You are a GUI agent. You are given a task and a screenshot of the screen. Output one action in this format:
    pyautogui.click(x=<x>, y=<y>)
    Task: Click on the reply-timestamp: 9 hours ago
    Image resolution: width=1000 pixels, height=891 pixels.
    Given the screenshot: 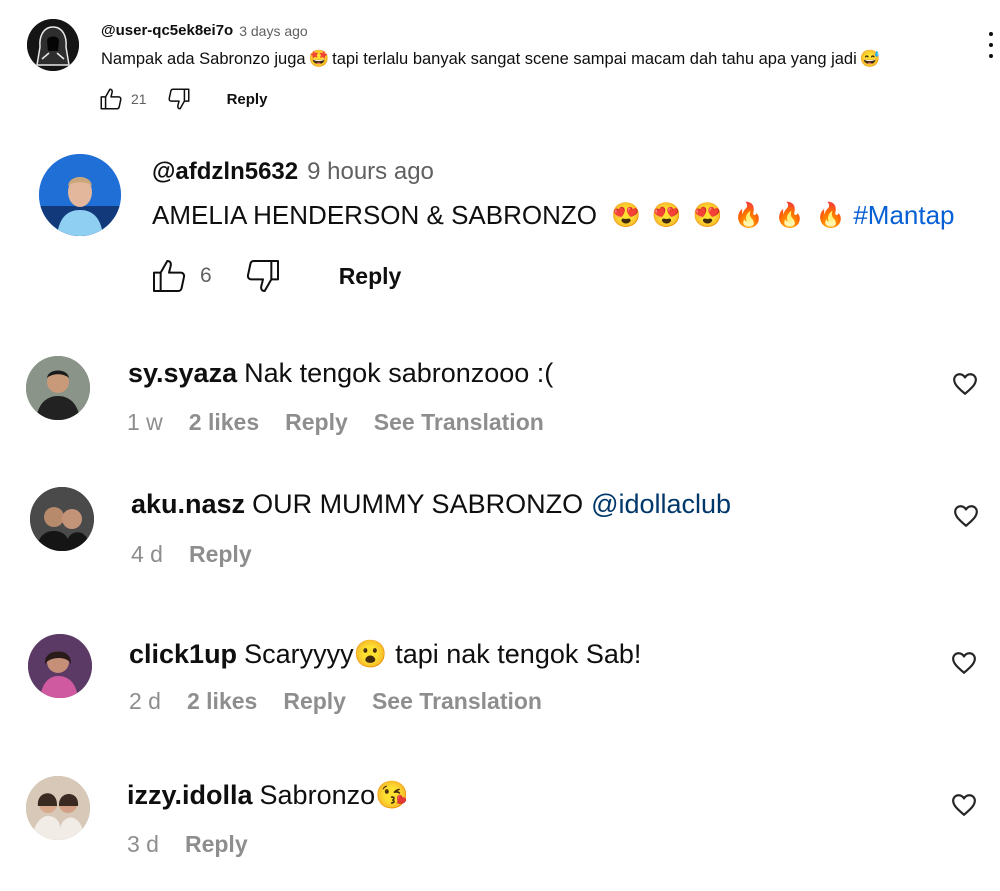 What is the action you would take?
    pyautogui.click(x=370, y=172)
    